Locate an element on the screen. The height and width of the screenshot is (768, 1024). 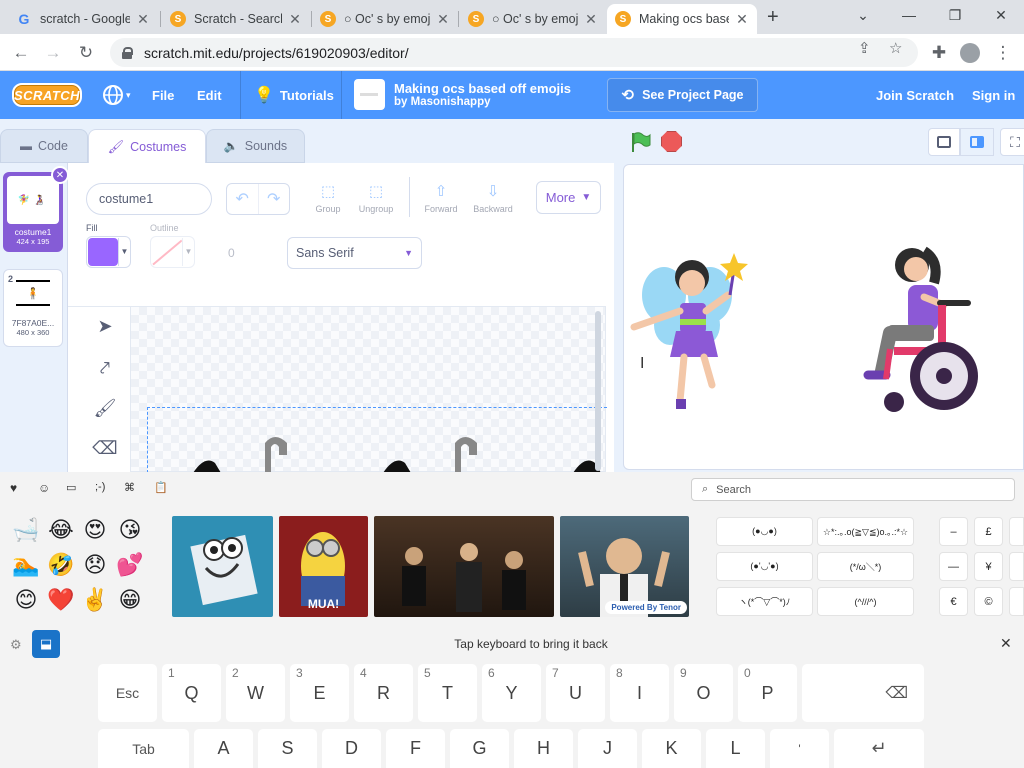
restore-icon: ❐ is located at coordinates (955, 15).